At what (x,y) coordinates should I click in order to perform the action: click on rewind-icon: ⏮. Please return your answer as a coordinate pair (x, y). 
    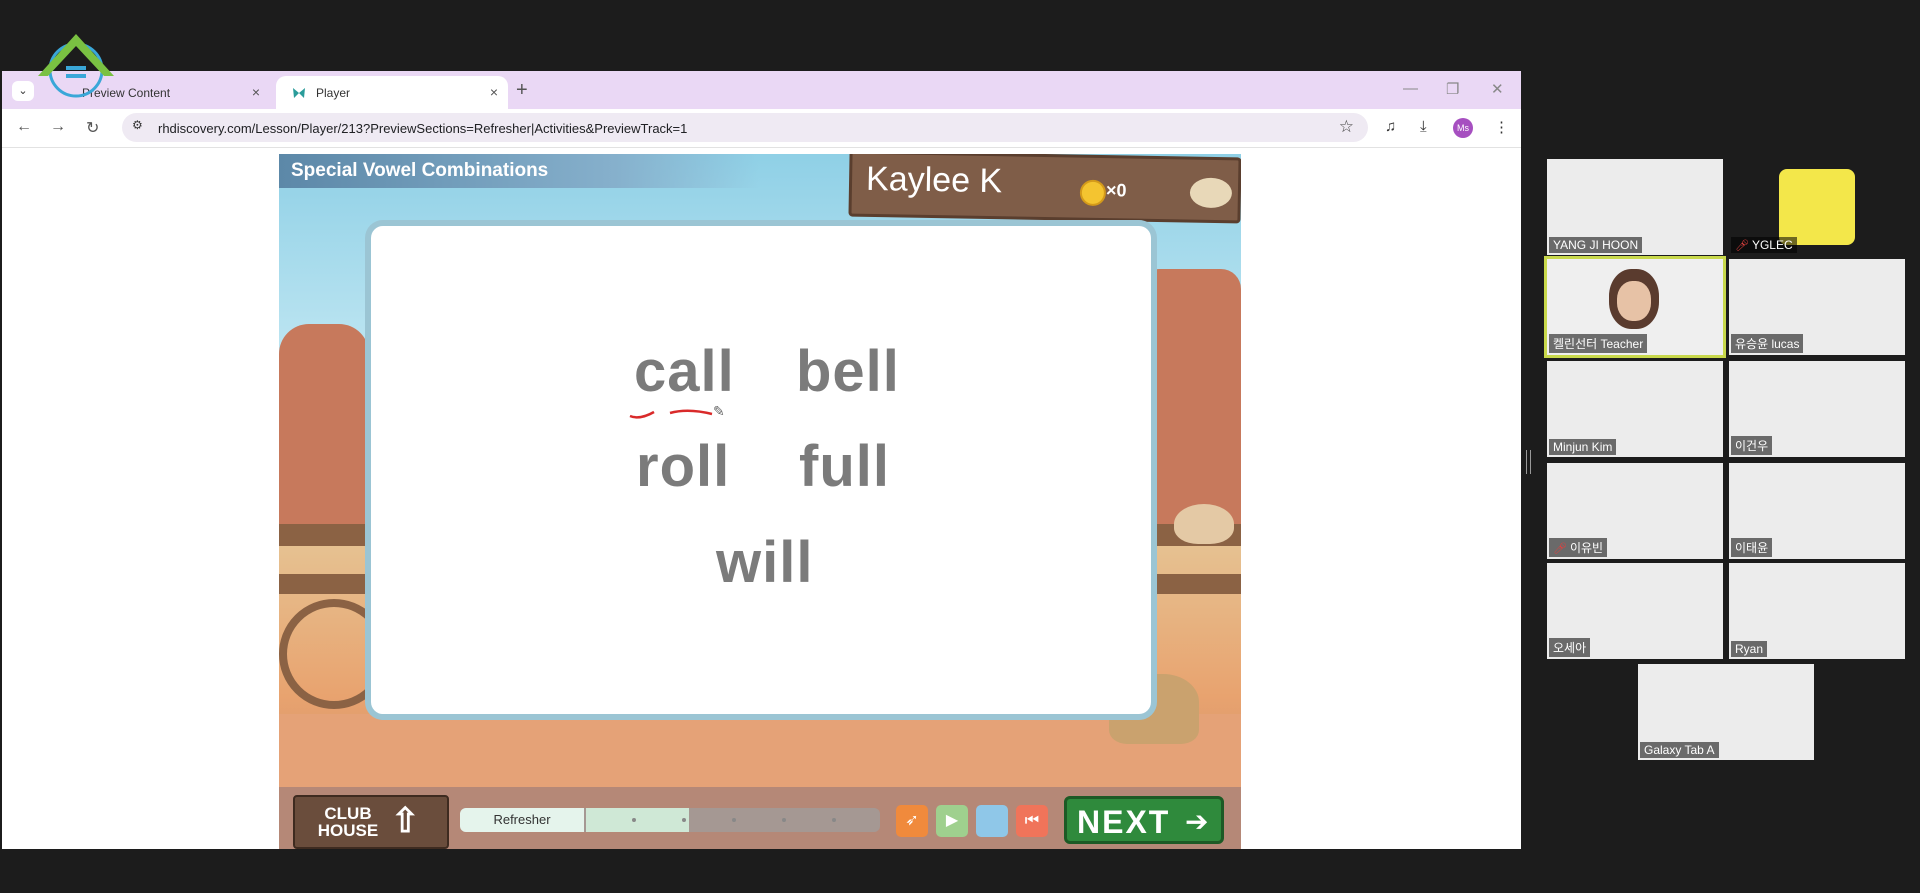
    Looking at the image, I should click on (1032, 821).